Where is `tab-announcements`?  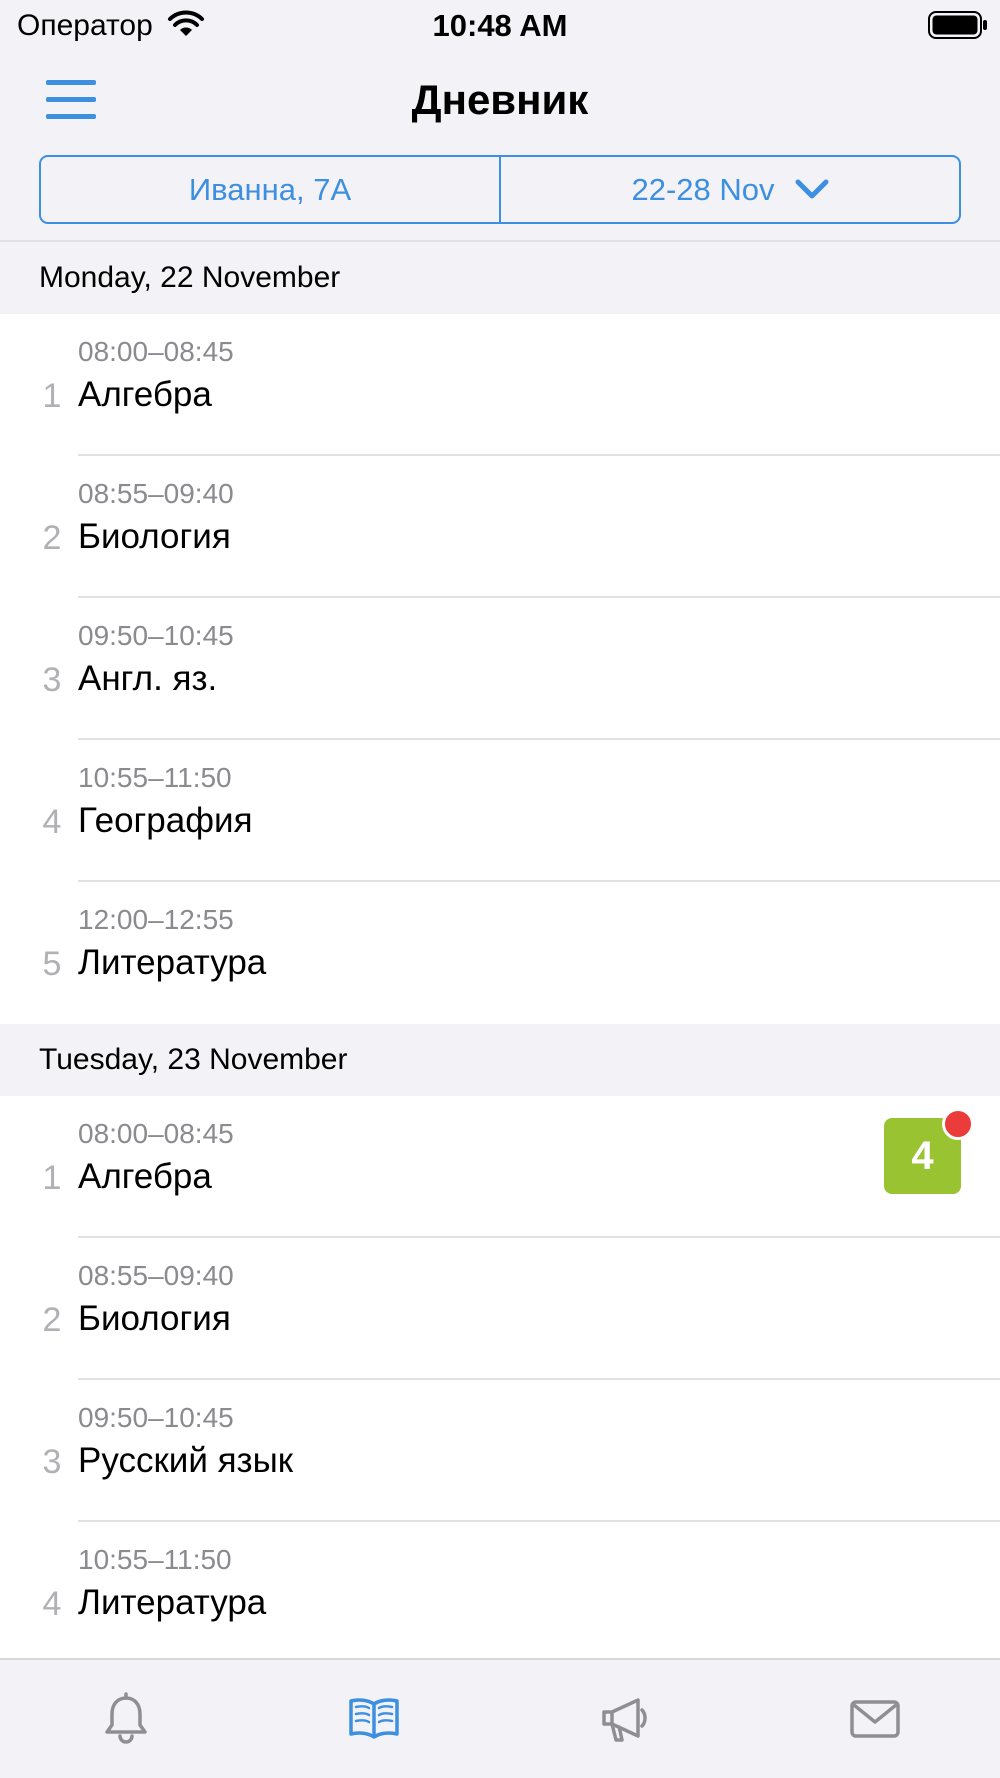 tab-announcements is located at coordinates (625, 1719).